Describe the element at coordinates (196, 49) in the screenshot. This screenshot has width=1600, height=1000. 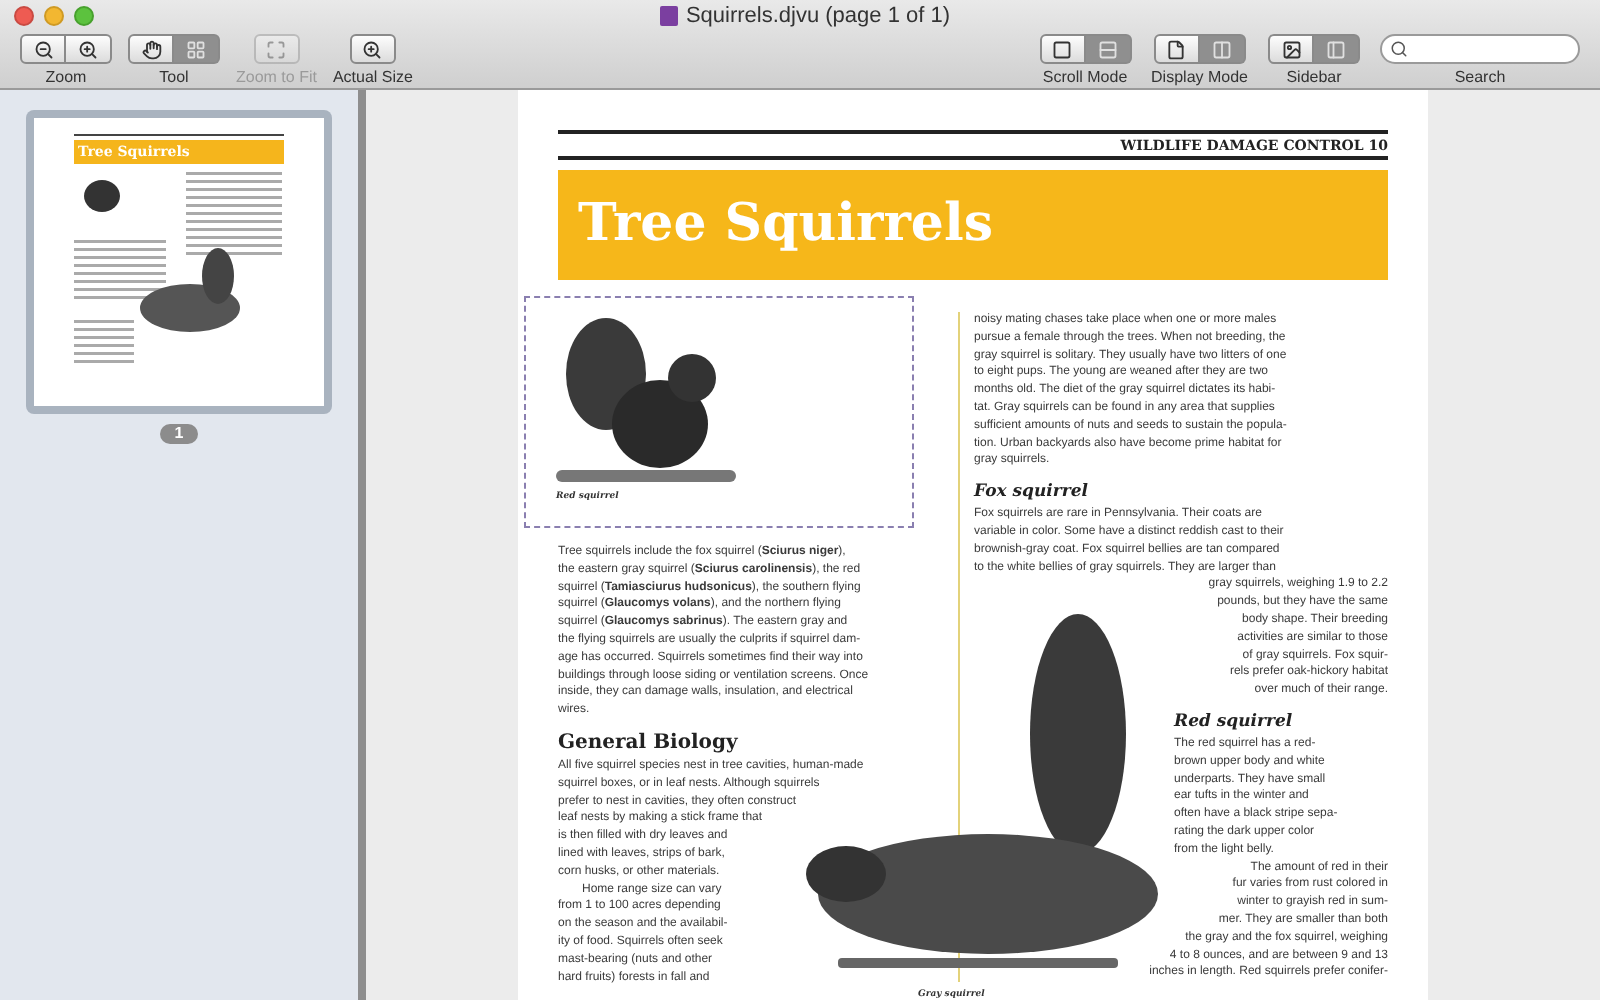
I see `grid-icon` at that location.